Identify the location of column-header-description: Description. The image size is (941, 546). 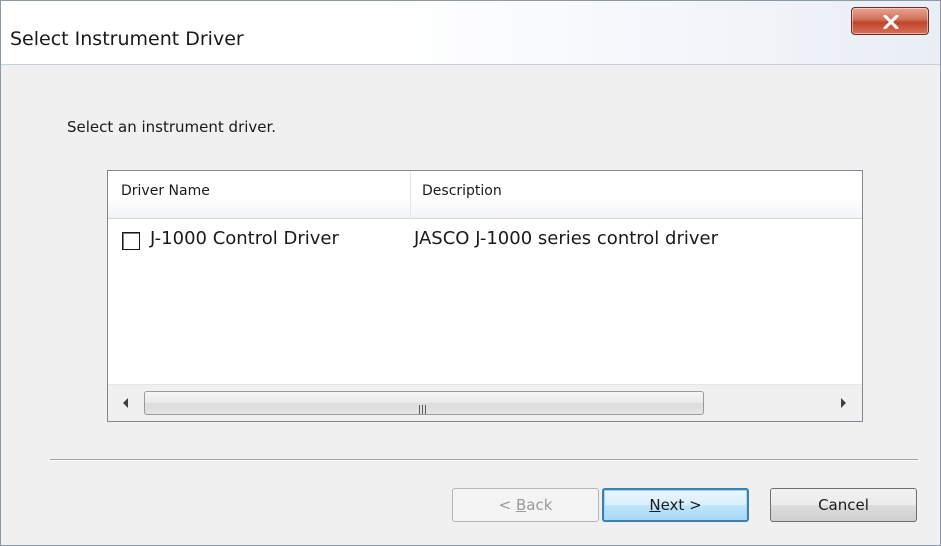
(637, 195).